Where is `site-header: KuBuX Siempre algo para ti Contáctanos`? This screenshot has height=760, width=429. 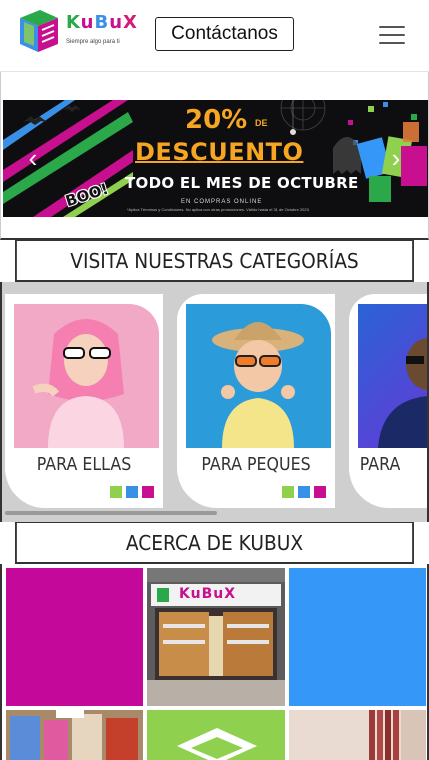
site-header: KuBuX Siempre algo para ti Contáctanos is located at coordinates (214, 36).